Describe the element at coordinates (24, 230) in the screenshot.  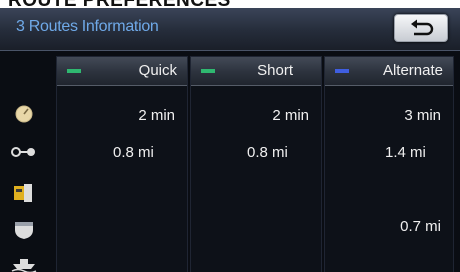
I see `highway-icon` at that location.